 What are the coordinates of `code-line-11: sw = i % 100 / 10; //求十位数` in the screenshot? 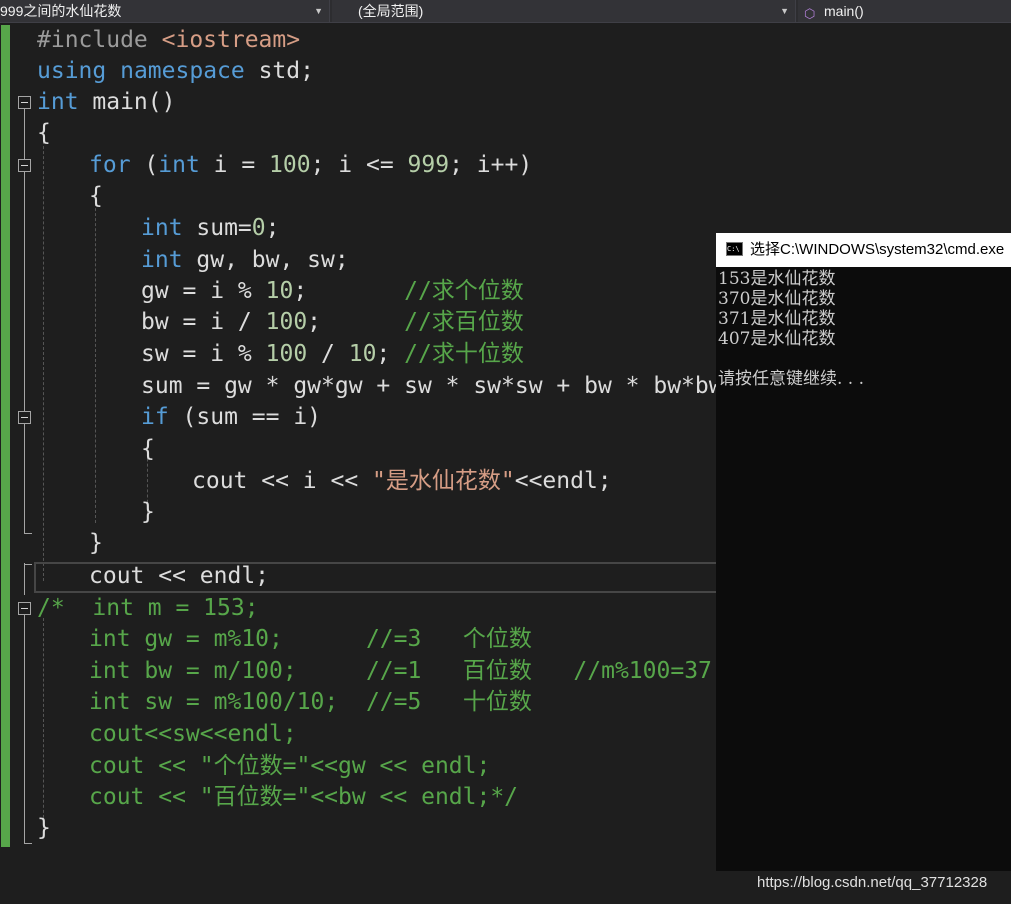 It's located at (332, 354).